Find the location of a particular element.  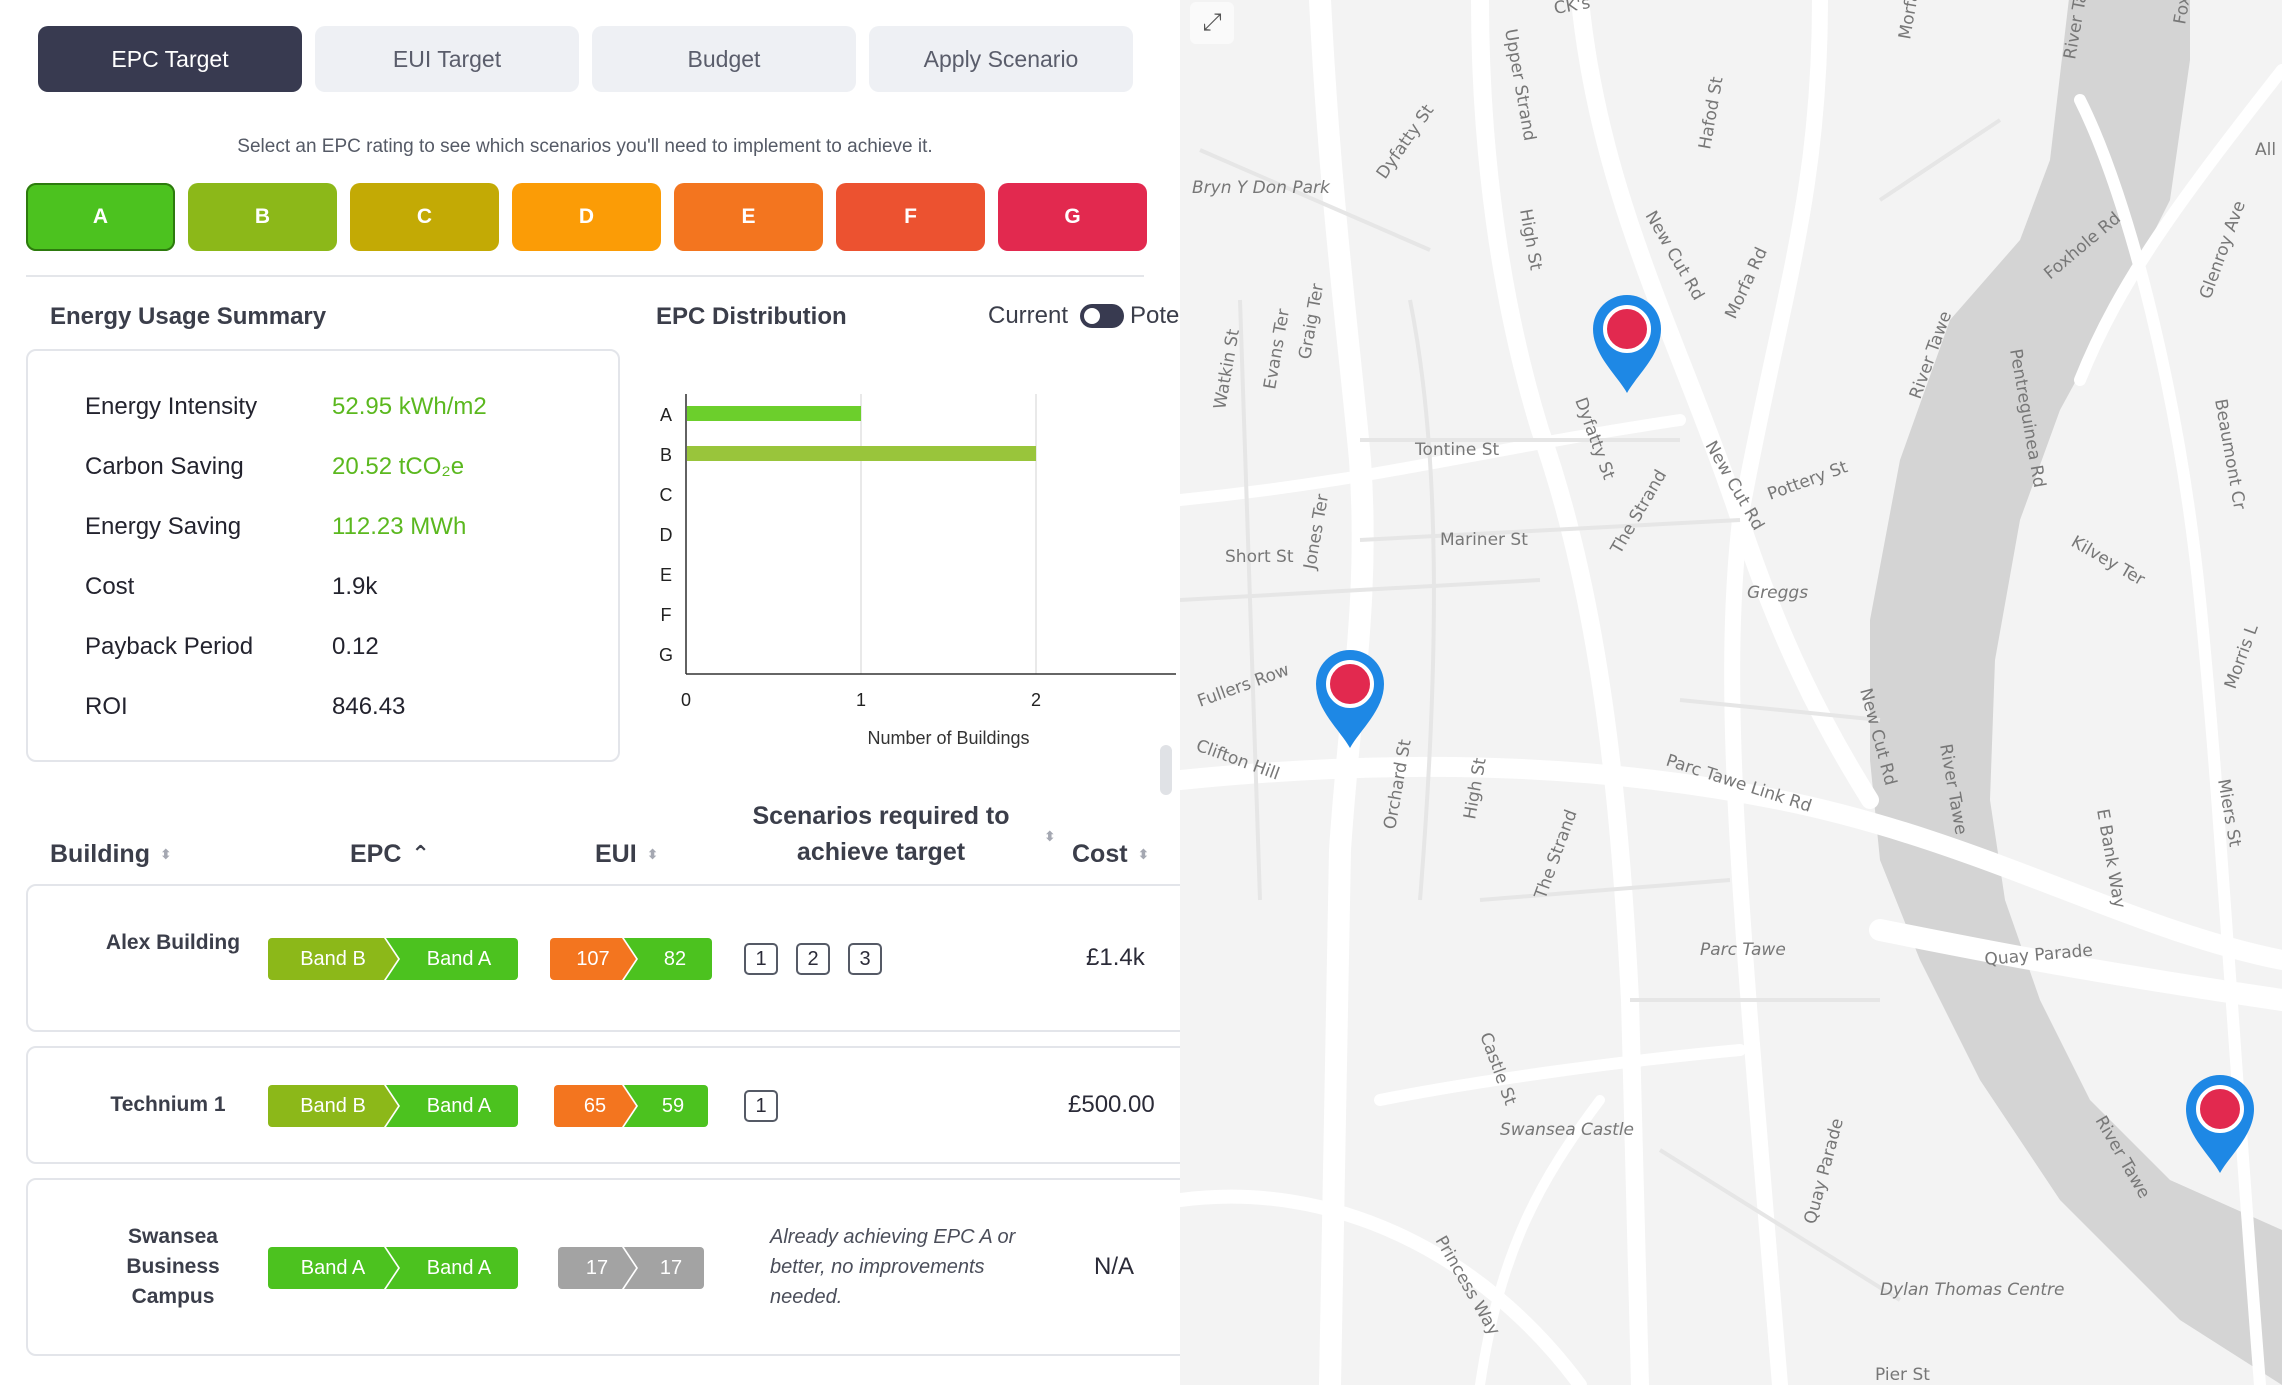

bar-b is located at coordinates (861, 453).